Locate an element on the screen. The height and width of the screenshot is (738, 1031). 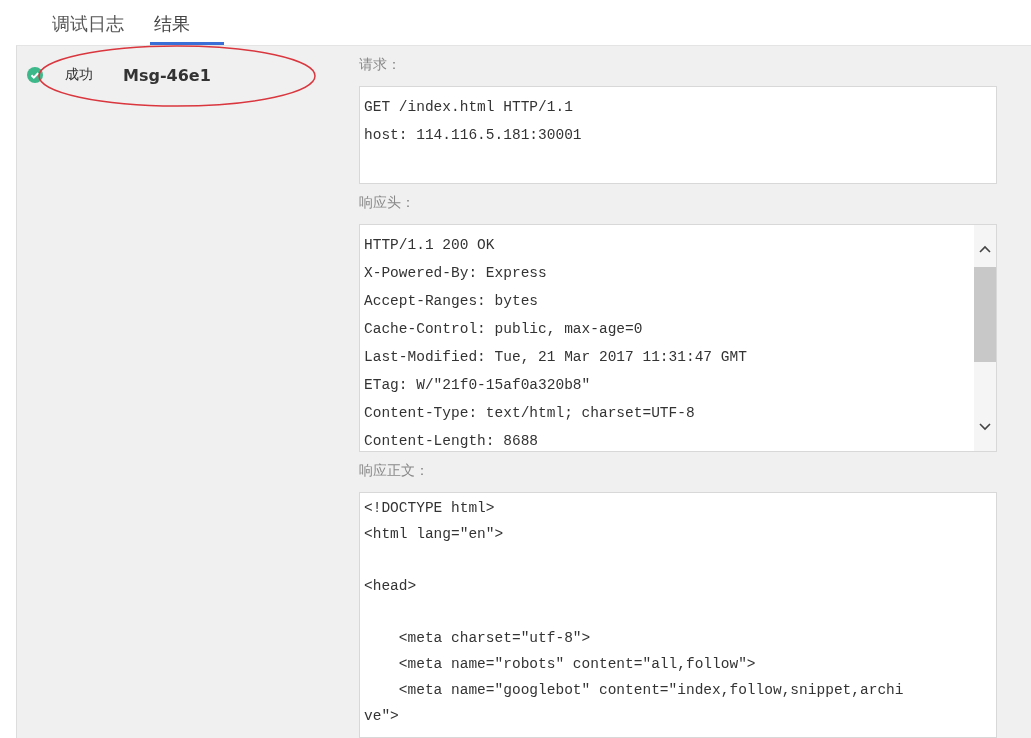
status-label: 成功 is located at coordinates (79, 75).